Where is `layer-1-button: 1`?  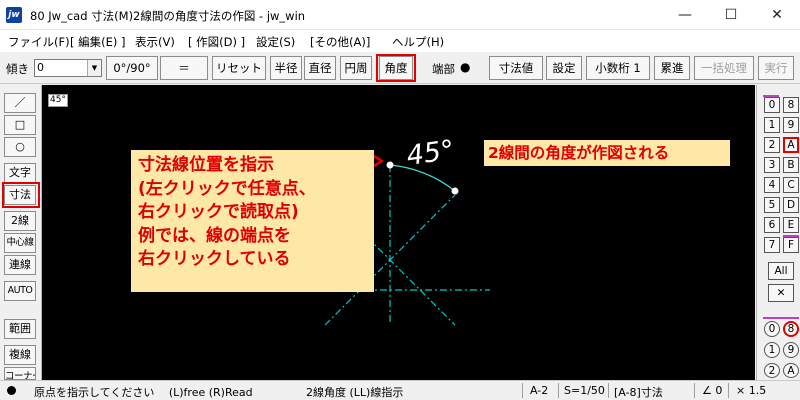 layer-1-button: 1 is located at coordinates (772, 125).